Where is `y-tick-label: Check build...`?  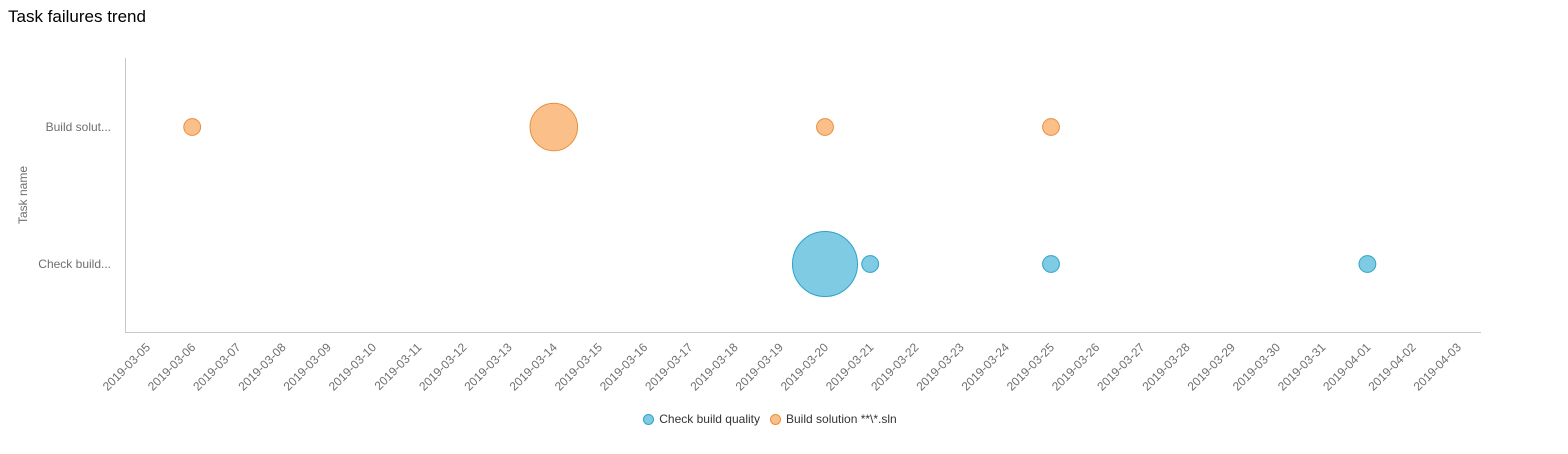 y-tick-label: Check build... is located at coordinates (74, 264).